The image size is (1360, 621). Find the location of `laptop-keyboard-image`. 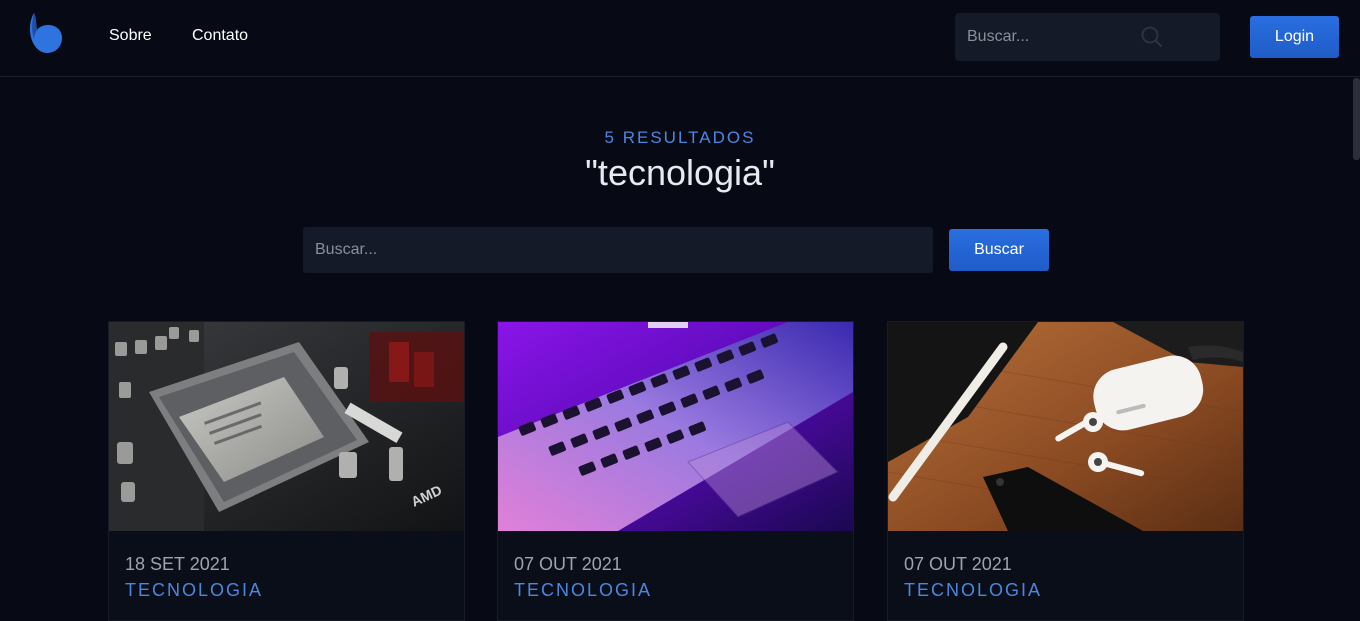

laptop-keyboard-image is located at coordinates (675, 426).